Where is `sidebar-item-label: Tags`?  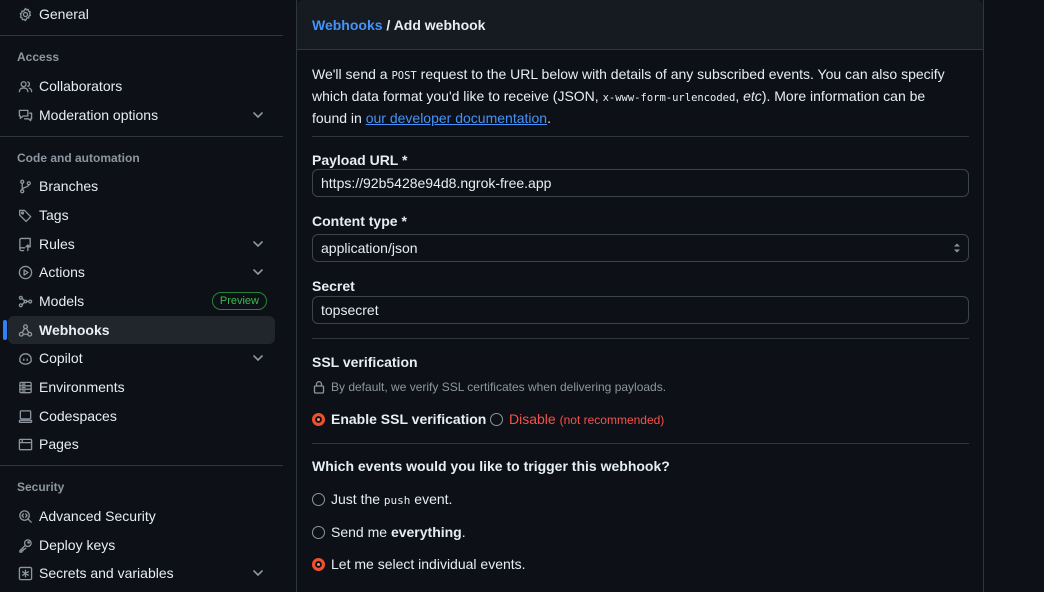 sidebar-item-label: Tags is located at coordinates (54, 215).